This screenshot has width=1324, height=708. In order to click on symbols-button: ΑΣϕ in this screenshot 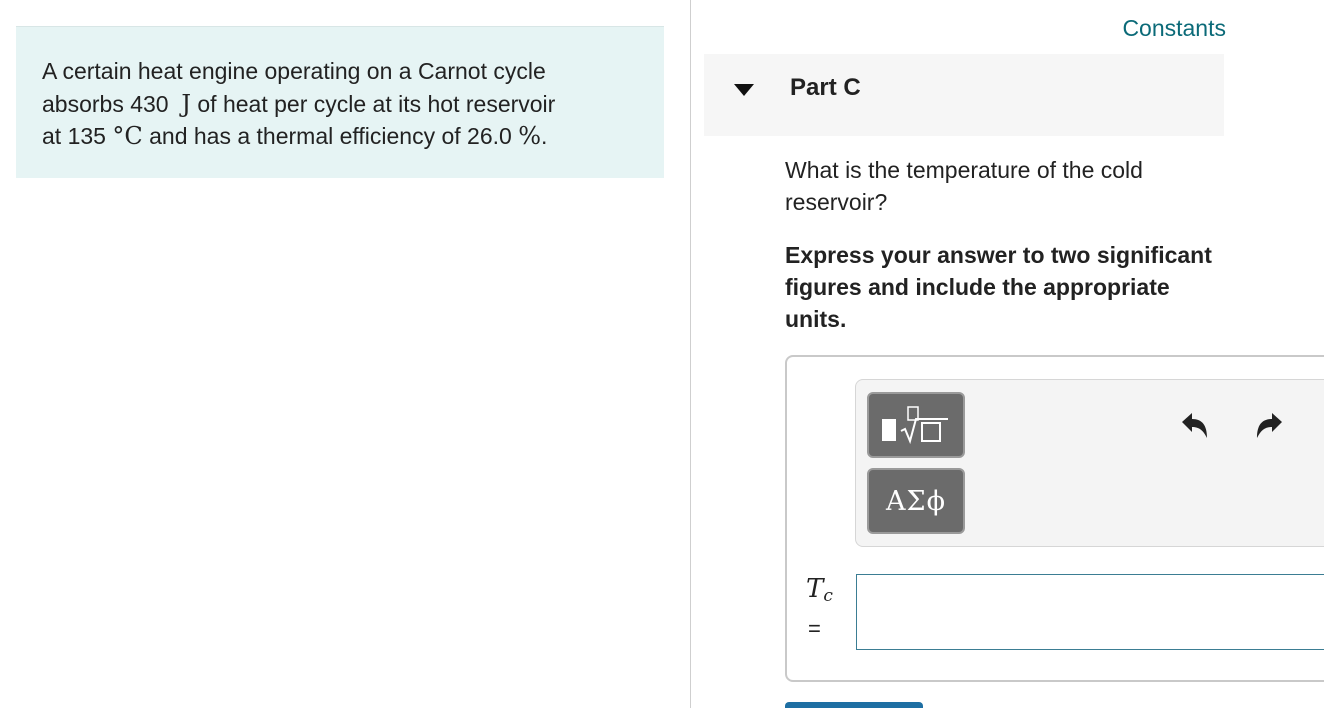, I will do `click(916, 501)`.